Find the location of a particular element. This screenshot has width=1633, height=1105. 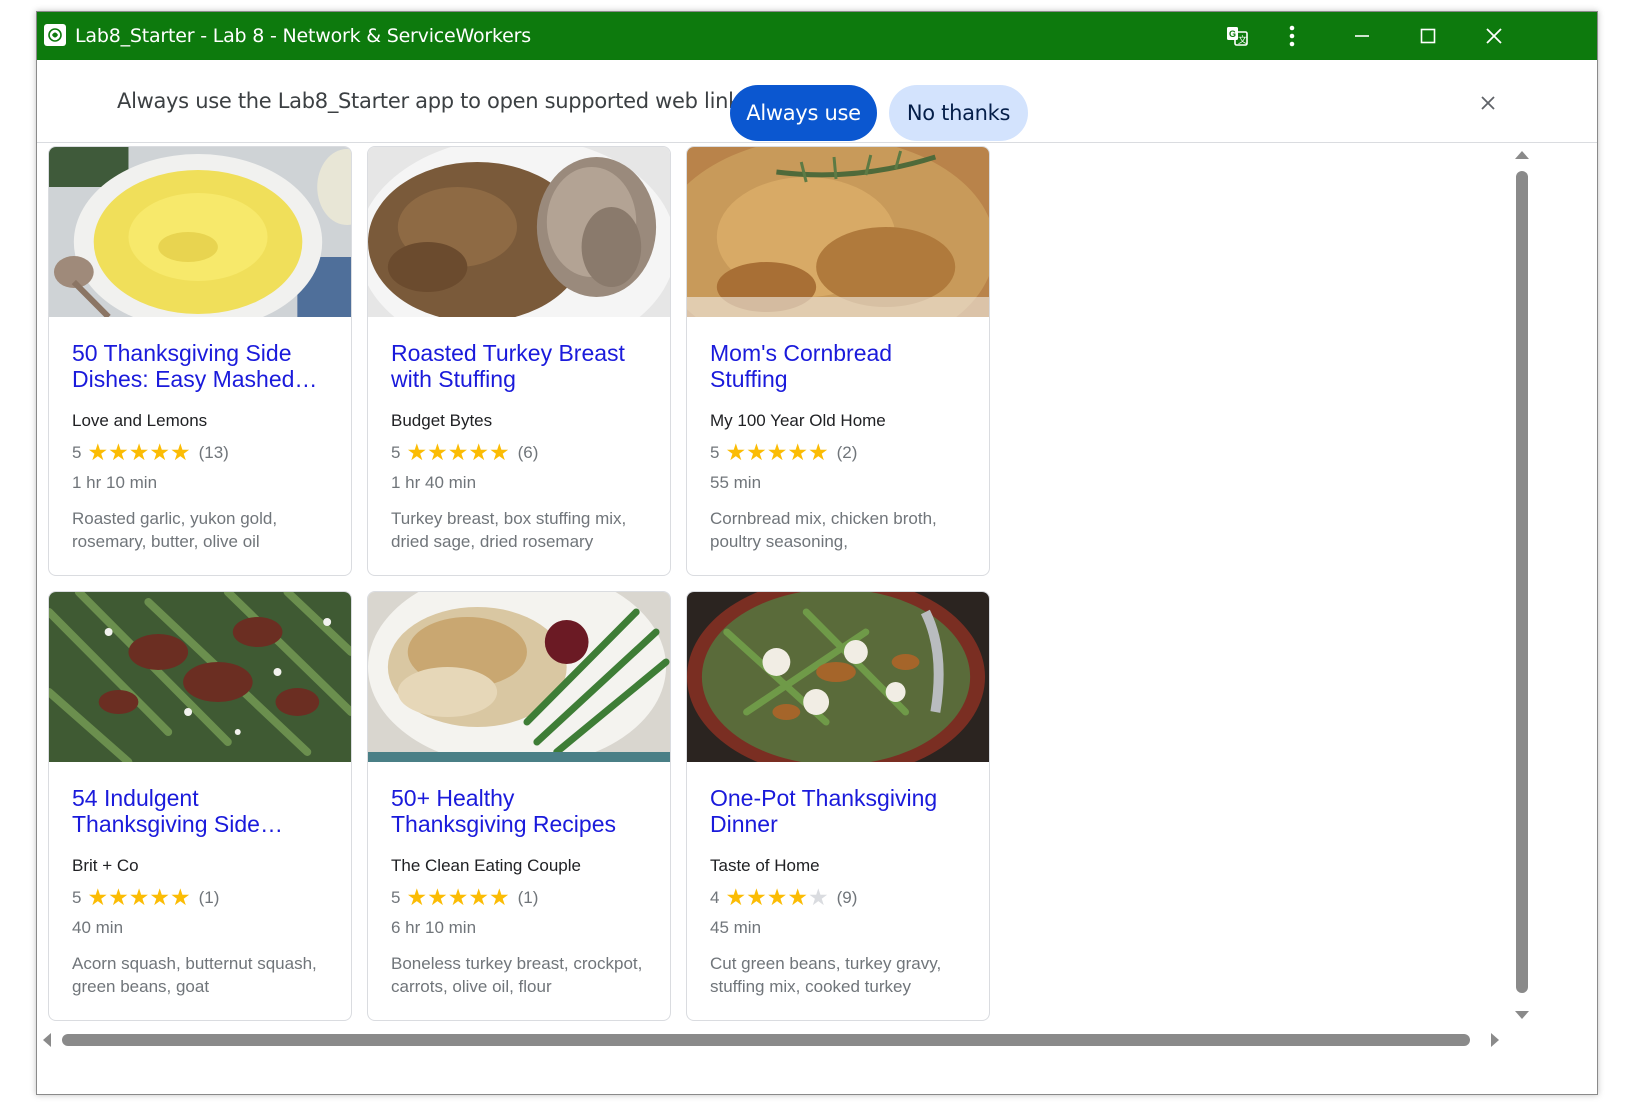

scroll-down-icon is located at coordinates (1522, 1015).